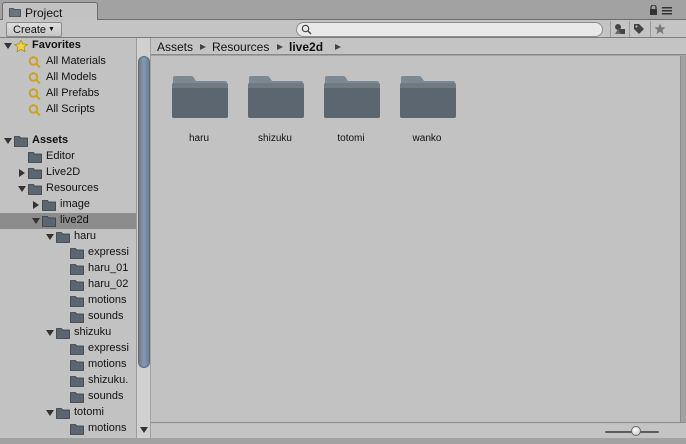 This screenshot has width=686, height=444. What do you see at coordinates (71, 77) in the screenshot?
I see `tree-label: All Models` at bounding box center [71, 77].